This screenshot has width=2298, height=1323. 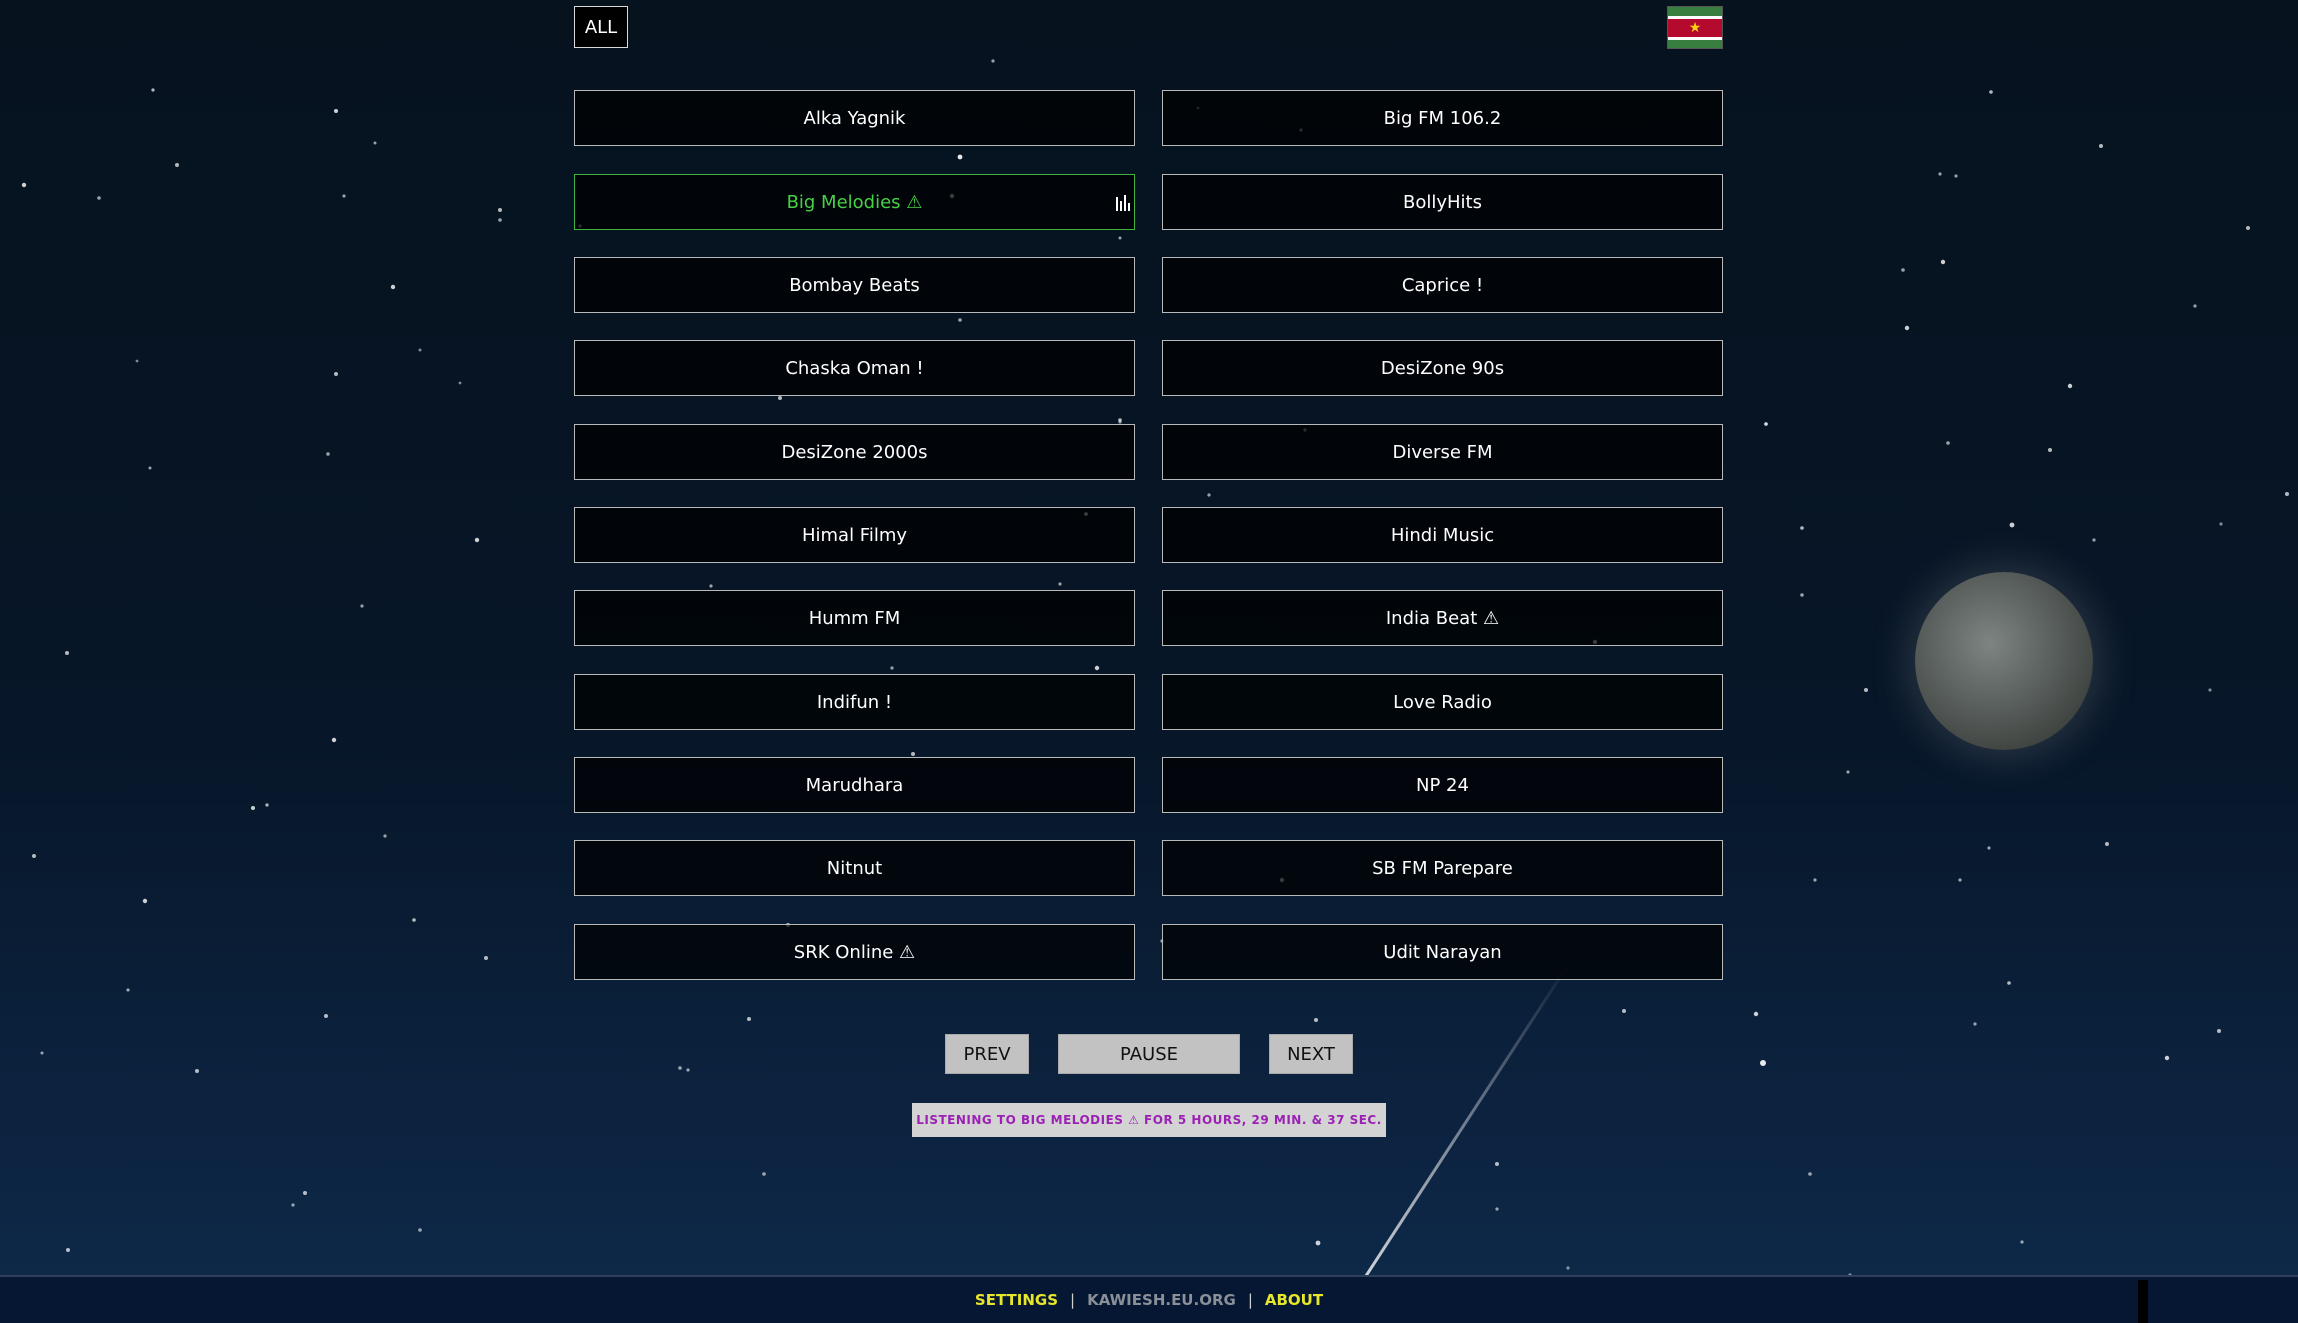 I want to click on station-button: Caprice !, so click(x=1442, y=285).